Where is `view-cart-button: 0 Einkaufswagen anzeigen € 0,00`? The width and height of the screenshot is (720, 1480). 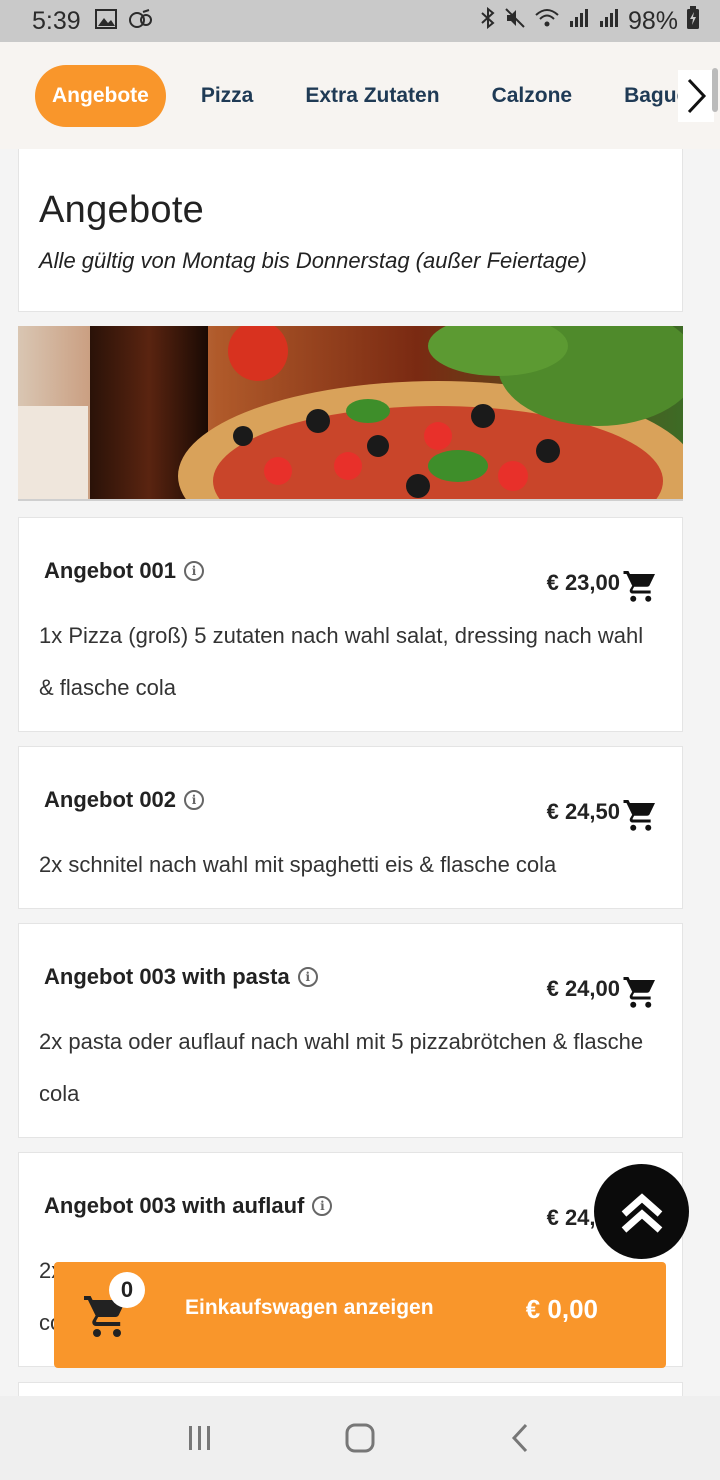
view-cart-button: 0 Einkaufswagen anzeigen € 0,00 is located at coordinates (360, 1315).